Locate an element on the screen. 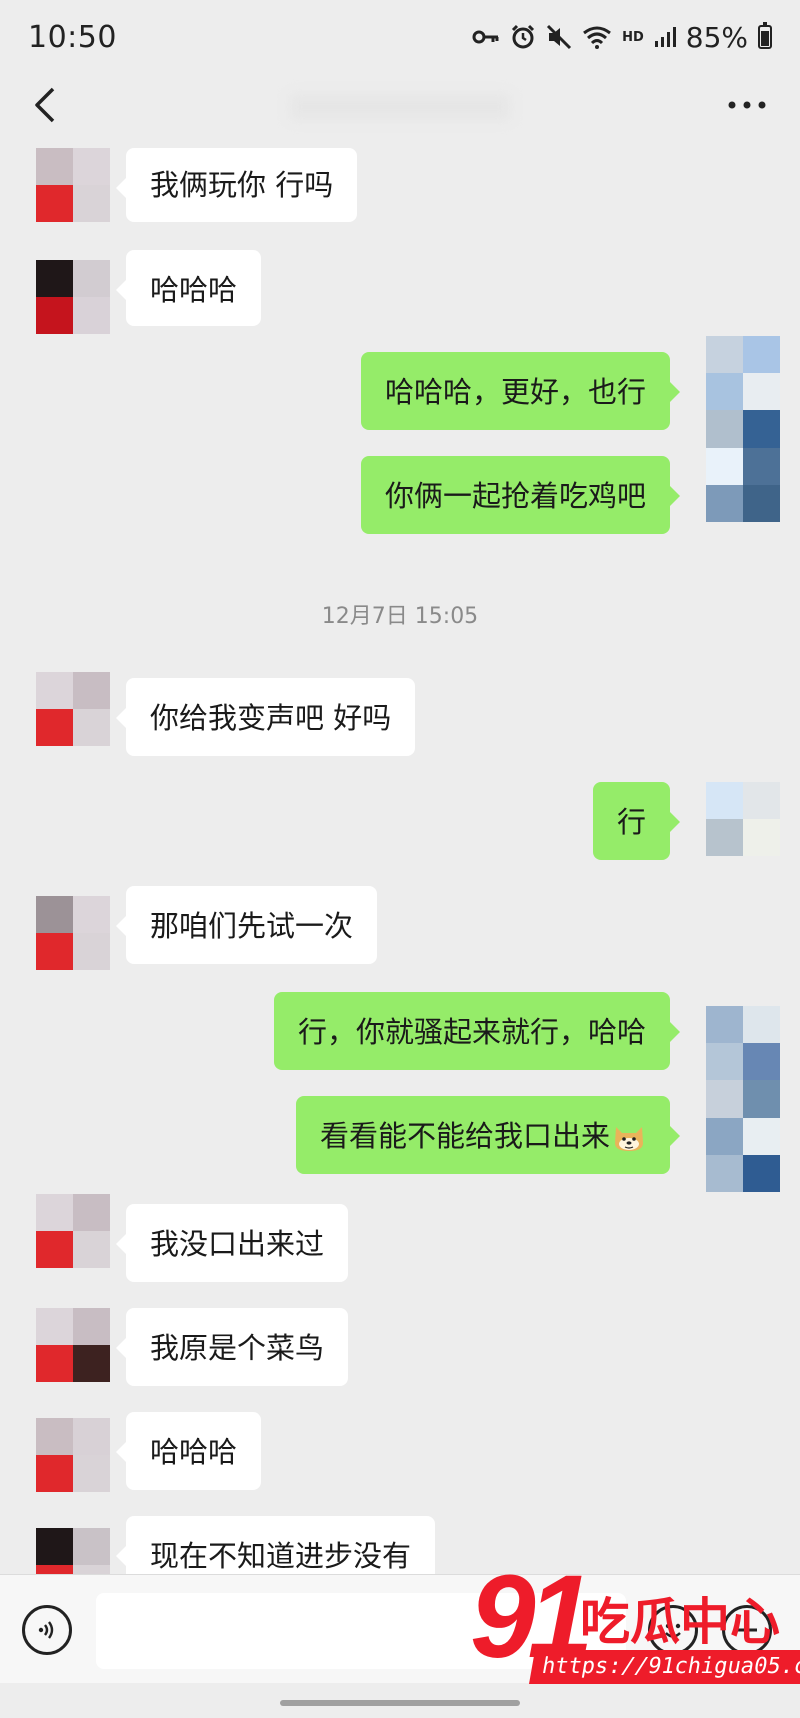 This screenshot has width=800, height=1718. mute-icon is located at coordinates (559, 37).